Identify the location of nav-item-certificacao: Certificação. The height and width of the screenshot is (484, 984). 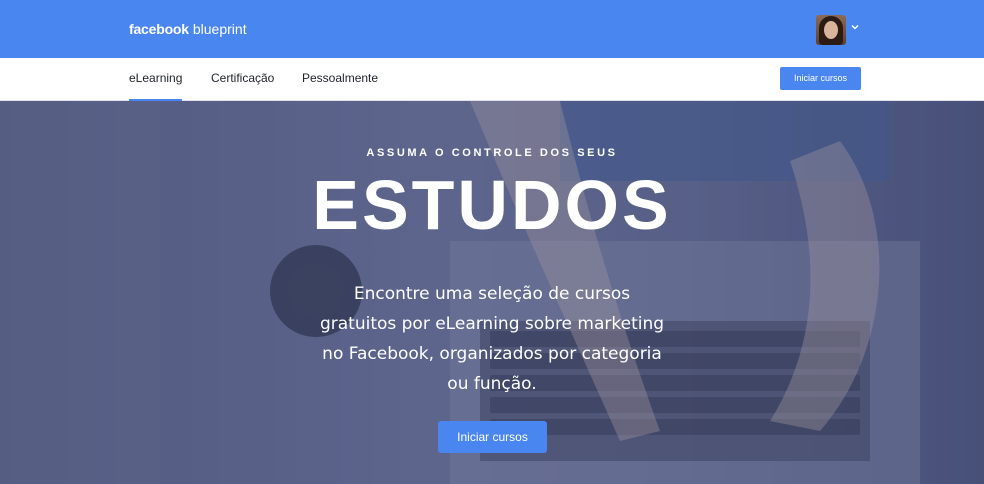
(242, 78).